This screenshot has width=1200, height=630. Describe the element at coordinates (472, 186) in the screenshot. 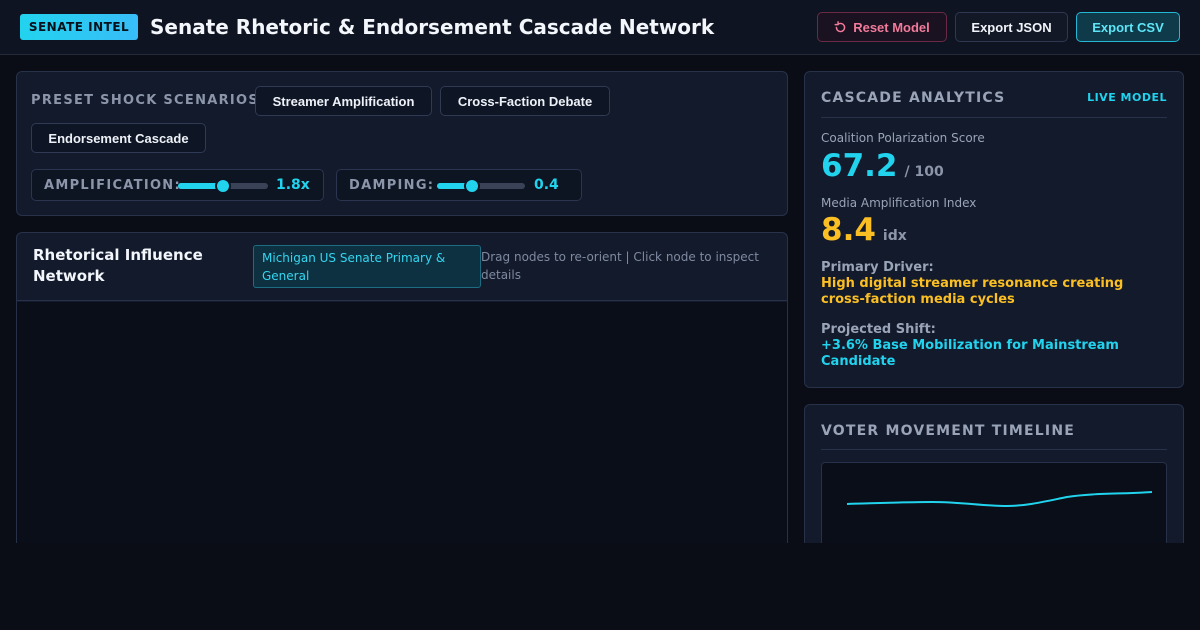

I see `damping-thumb` at that location.